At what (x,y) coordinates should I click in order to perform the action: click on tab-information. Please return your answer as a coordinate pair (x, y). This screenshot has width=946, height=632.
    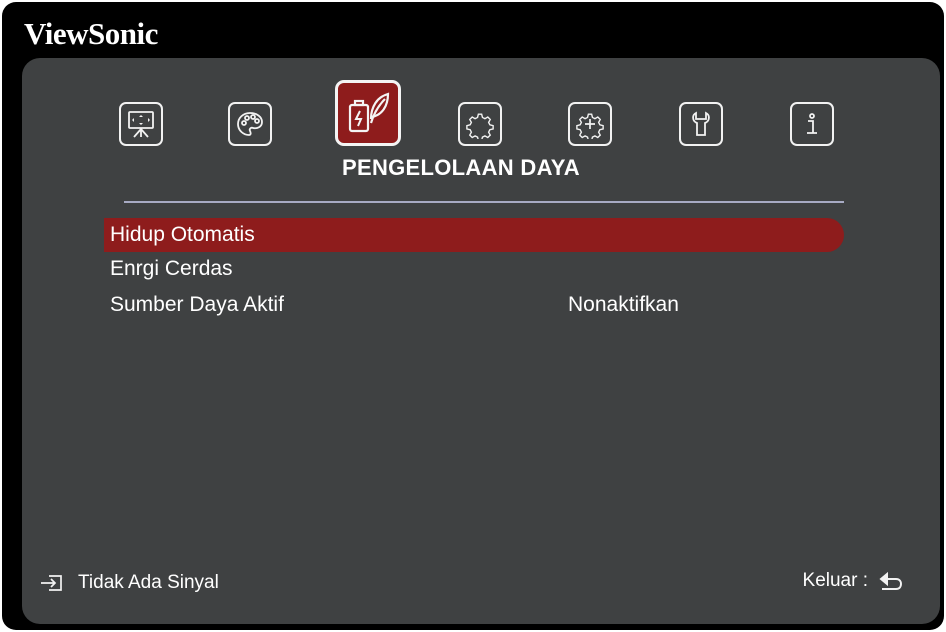
    Looking at the image, I should click on (812, 124).